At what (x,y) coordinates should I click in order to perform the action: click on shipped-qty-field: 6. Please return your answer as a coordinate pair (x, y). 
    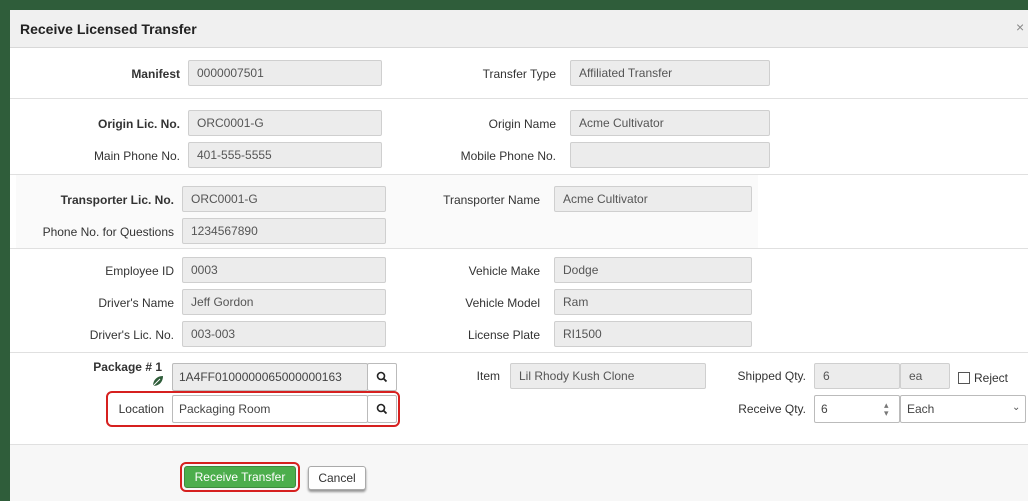
    Looking at the image, I should click on (857, 376).